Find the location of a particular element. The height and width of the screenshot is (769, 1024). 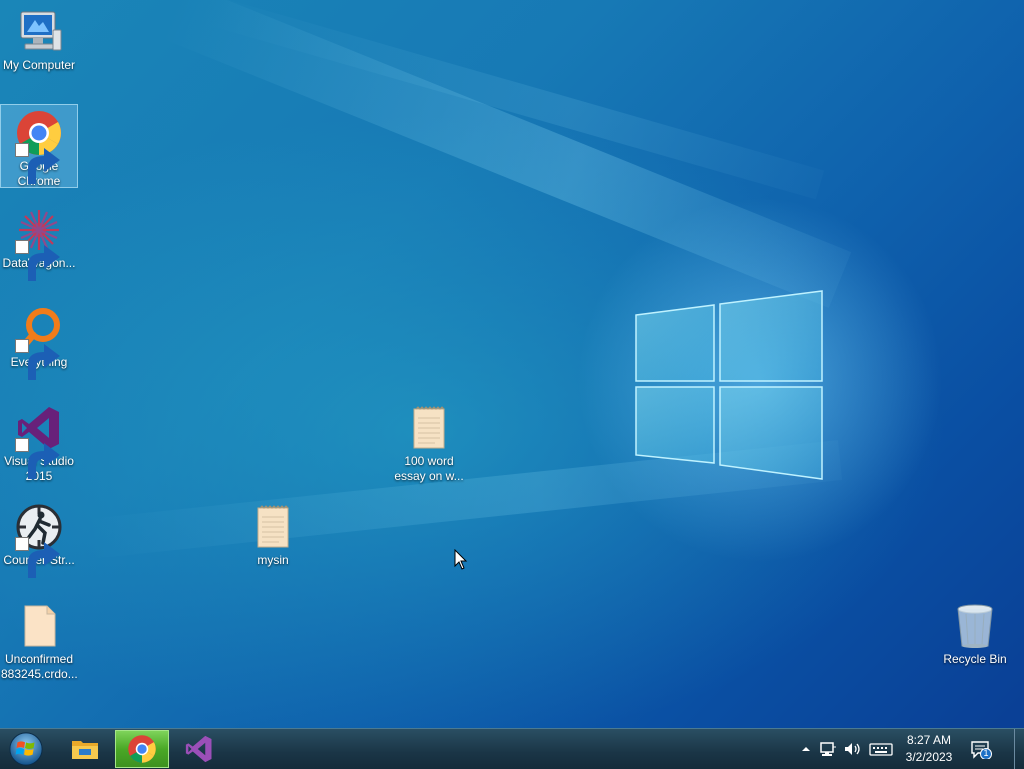

chevron-up-icon is located at coordinates (806, 749).